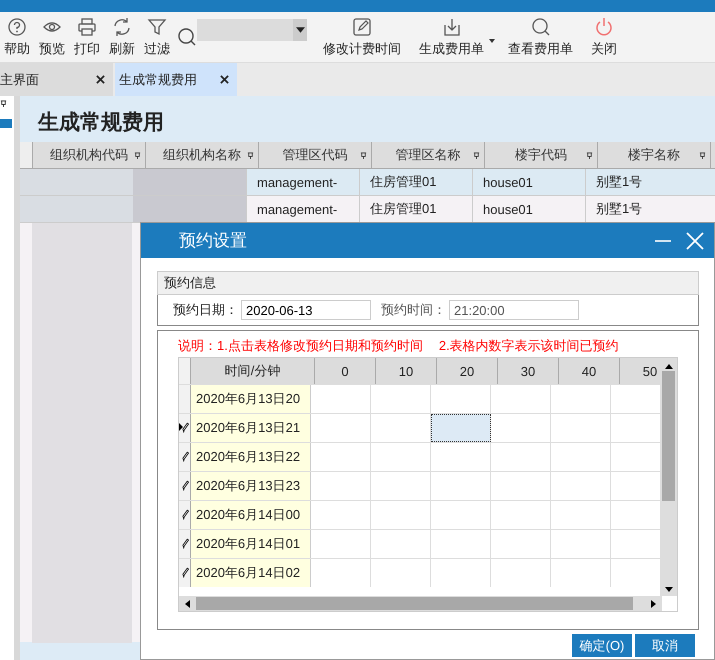 Image resolution: width=715 pixels, height=660 pixels. I want to click on refresh-icon, so click(122, 26).